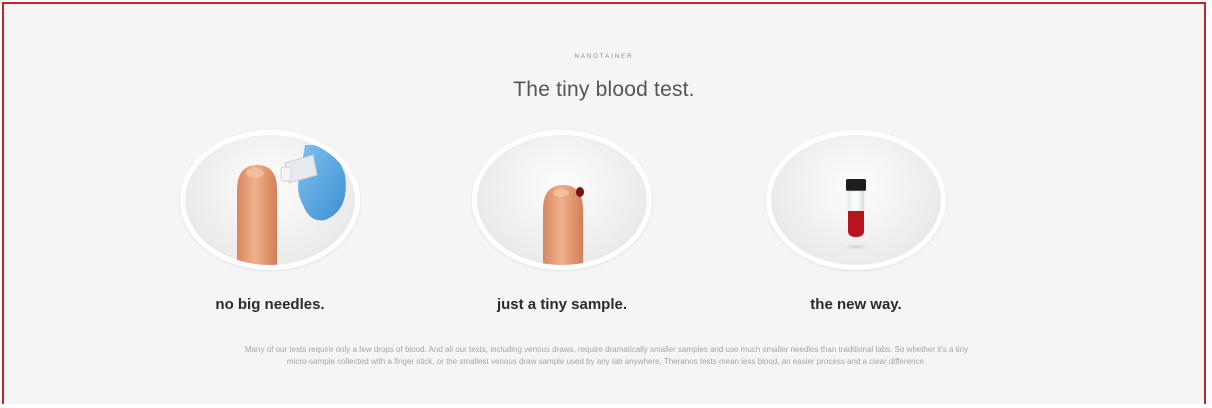 The width and height of the screenshot is (1212, 408). I want to click on feature-caption-needles: no big needles., so click(270, 304).